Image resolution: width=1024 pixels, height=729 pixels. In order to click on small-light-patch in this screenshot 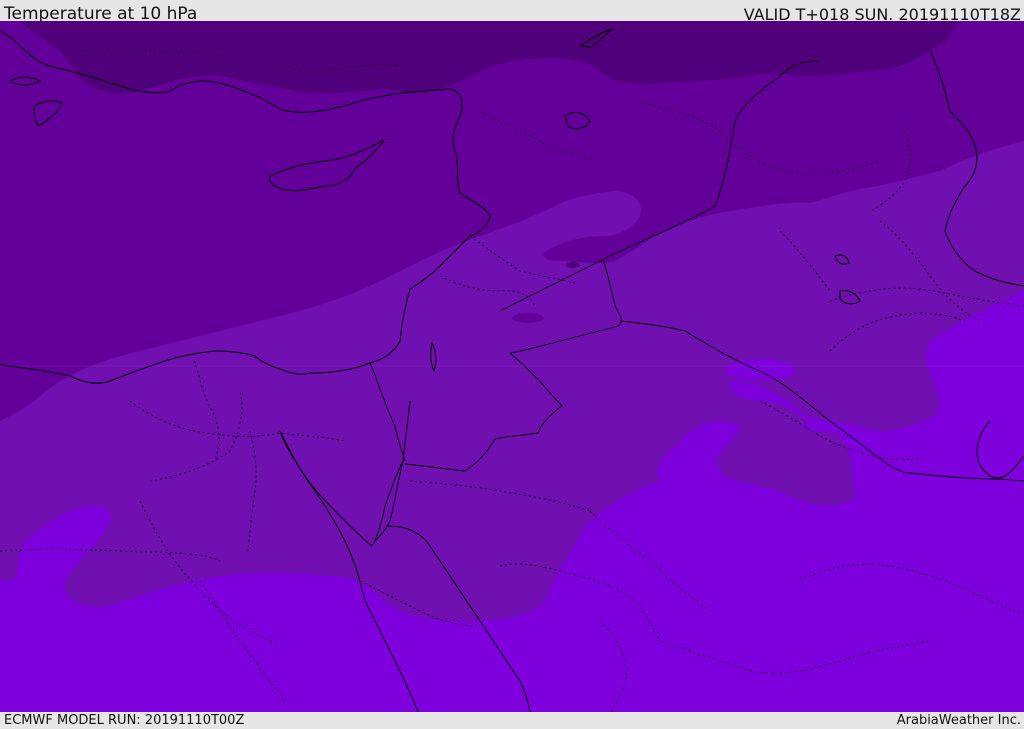, I will do `click(760, 370)`.